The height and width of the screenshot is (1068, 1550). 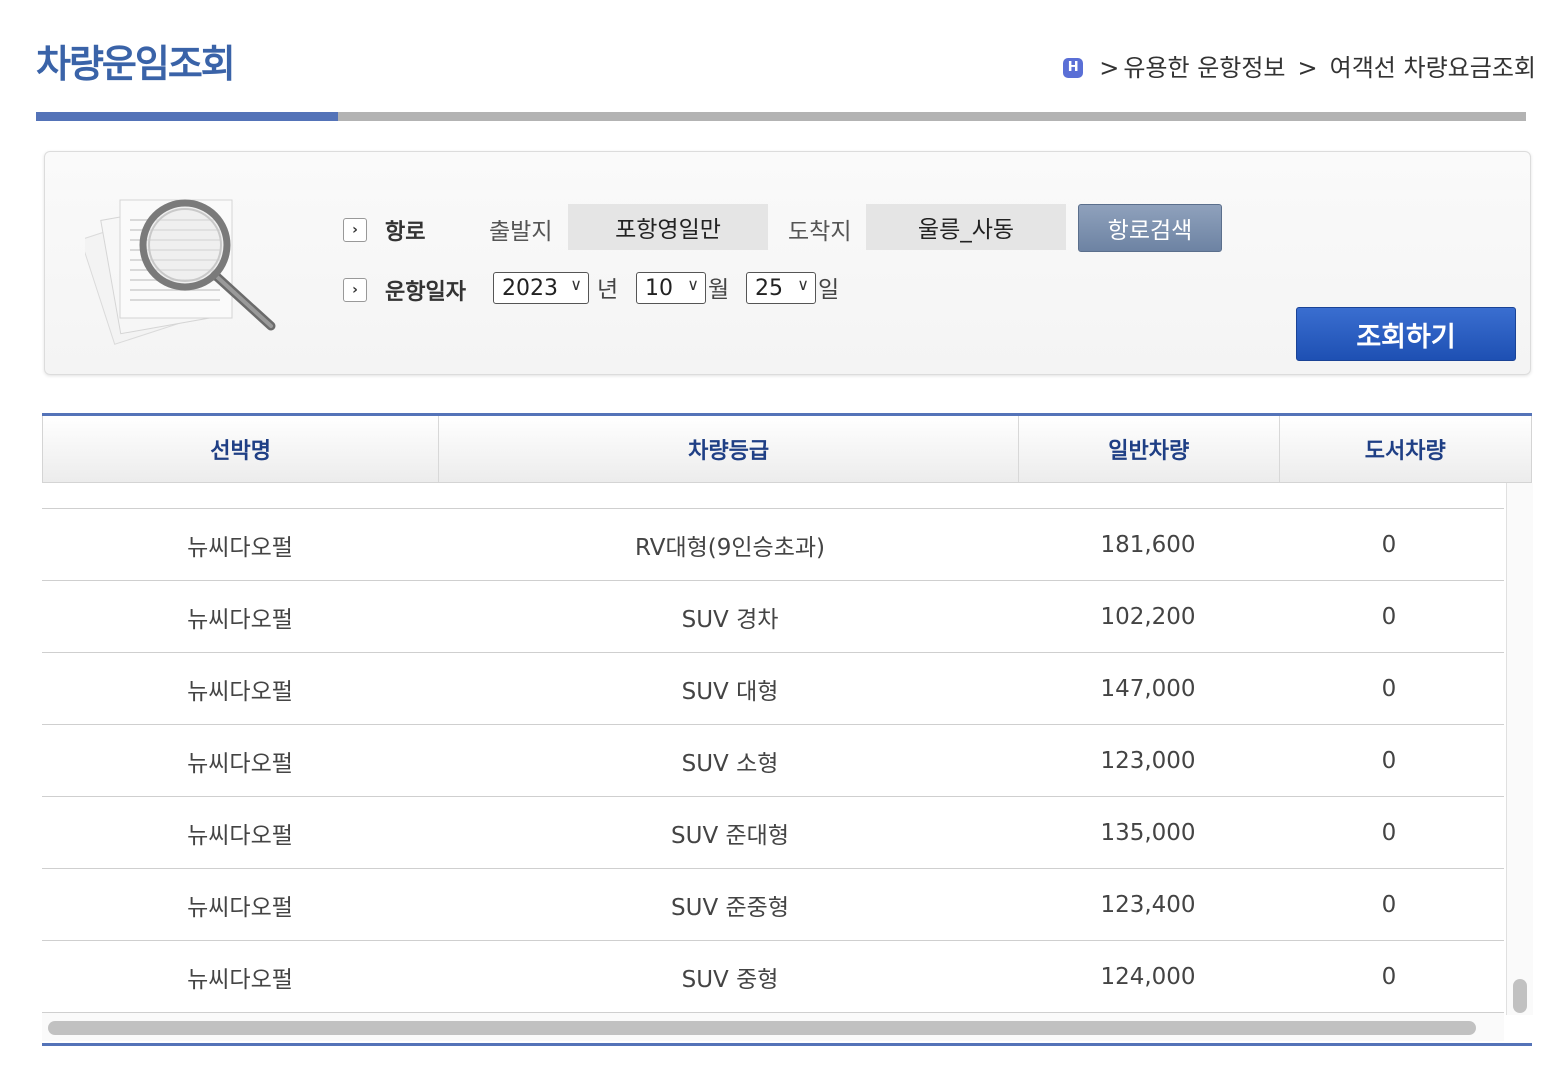 I want to click on cell-general-fare: 124,000, so click(x=1148, y=976).